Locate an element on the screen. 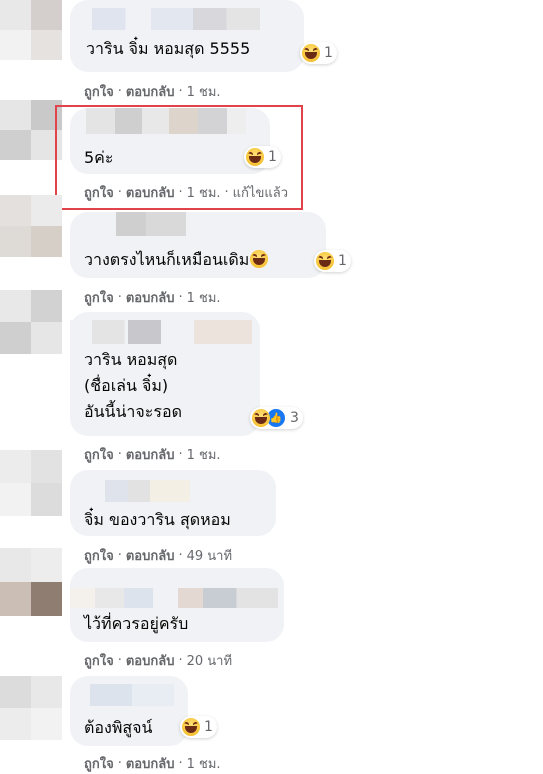 Image resolution: width=543 pixels, height=774 pixels. timestamp: 49 นาที is located at coordinates (209, 555).